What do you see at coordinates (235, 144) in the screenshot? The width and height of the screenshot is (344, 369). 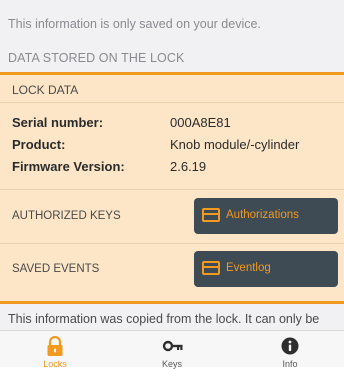 I see `product-value: Knob module/-cylinder` at bounding box center [235, 144].